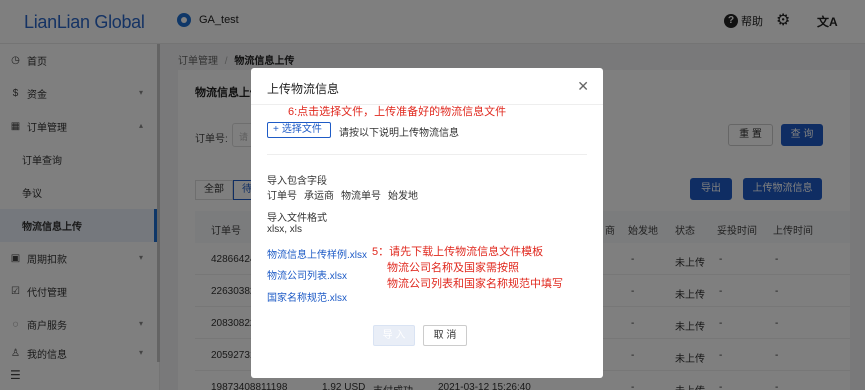 The width and height of the screenshot is (865, 390). What do you see at coordinates (445, 335) in the screenshot?
I see `cancel-button: 取 消` at bounding box center [445, 335].